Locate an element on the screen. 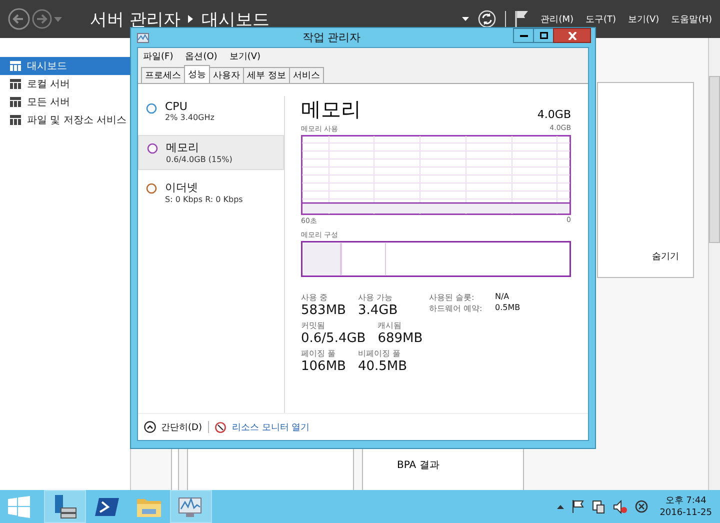 The width and height of the screenshot is (720, 523). panel-title: 메모리 is located at coordinates (331, 109).